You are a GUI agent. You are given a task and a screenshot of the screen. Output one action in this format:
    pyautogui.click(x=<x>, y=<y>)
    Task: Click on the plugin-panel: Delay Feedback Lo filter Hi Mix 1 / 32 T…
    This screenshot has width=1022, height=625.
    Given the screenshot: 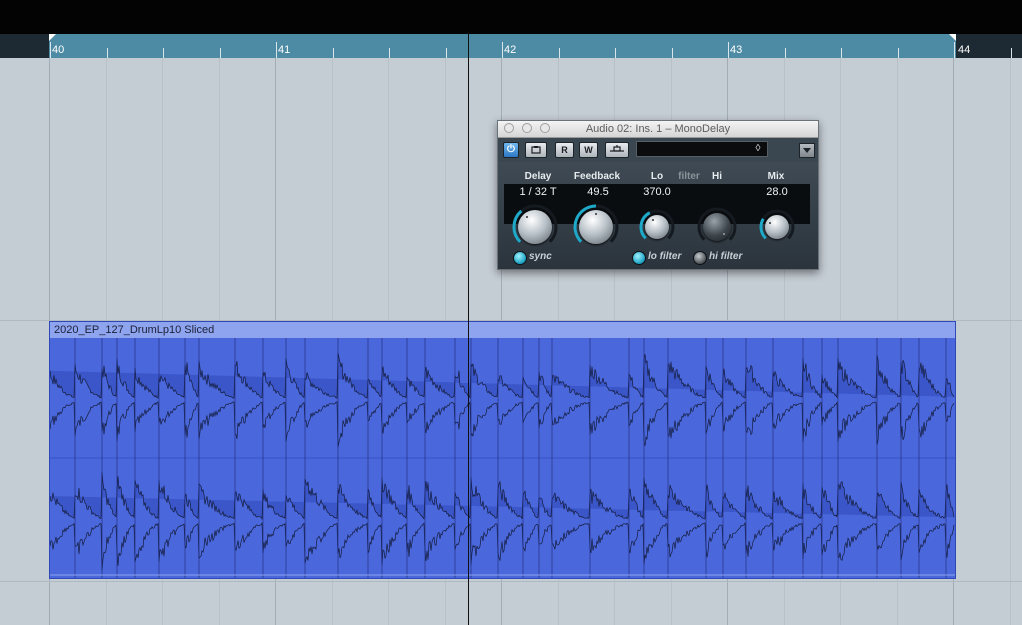 What is the action you would take?
    pyautogui.click(x=658, y=215)
    